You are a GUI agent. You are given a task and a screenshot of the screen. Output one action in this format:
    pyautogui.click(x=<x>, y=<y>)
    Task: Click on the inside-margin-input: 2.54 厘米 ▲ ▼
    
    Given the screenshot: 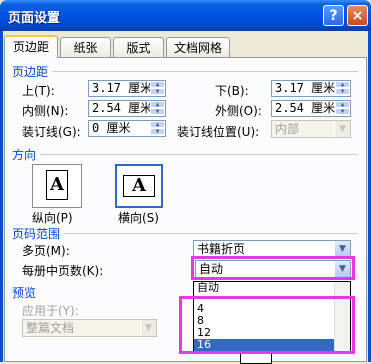 What is the action you would take?
    pyautogui.click(x=127, y=108)
    